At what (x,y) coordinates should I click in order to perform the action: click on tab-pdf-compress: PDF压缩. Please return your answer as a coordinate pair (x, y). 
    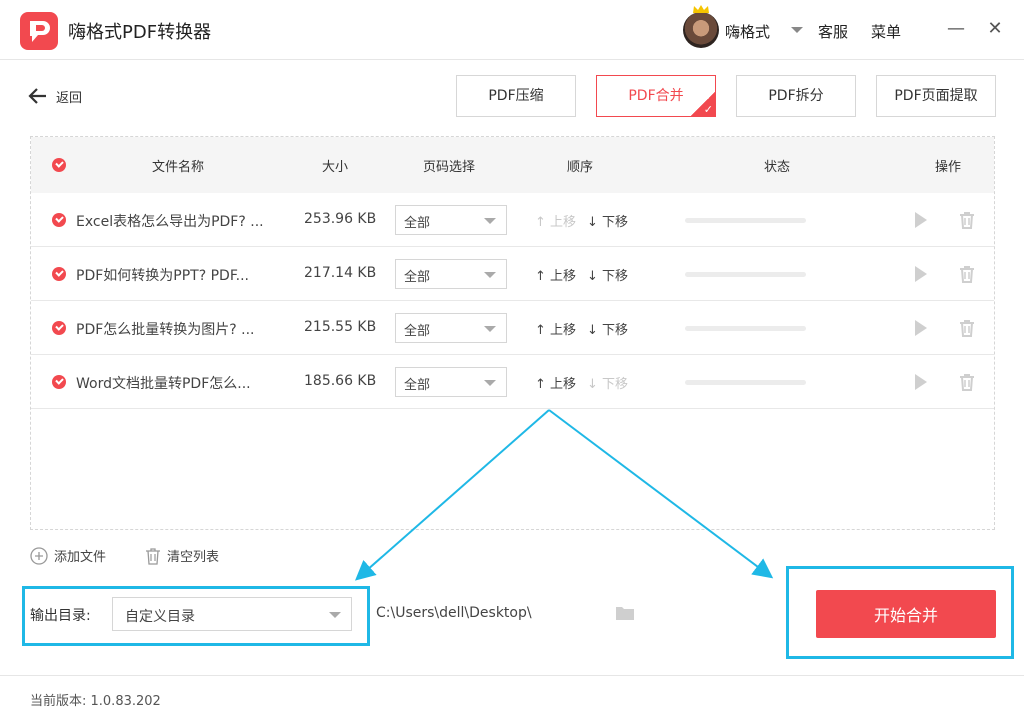
    Looking at the image, I should click on (516, 96).